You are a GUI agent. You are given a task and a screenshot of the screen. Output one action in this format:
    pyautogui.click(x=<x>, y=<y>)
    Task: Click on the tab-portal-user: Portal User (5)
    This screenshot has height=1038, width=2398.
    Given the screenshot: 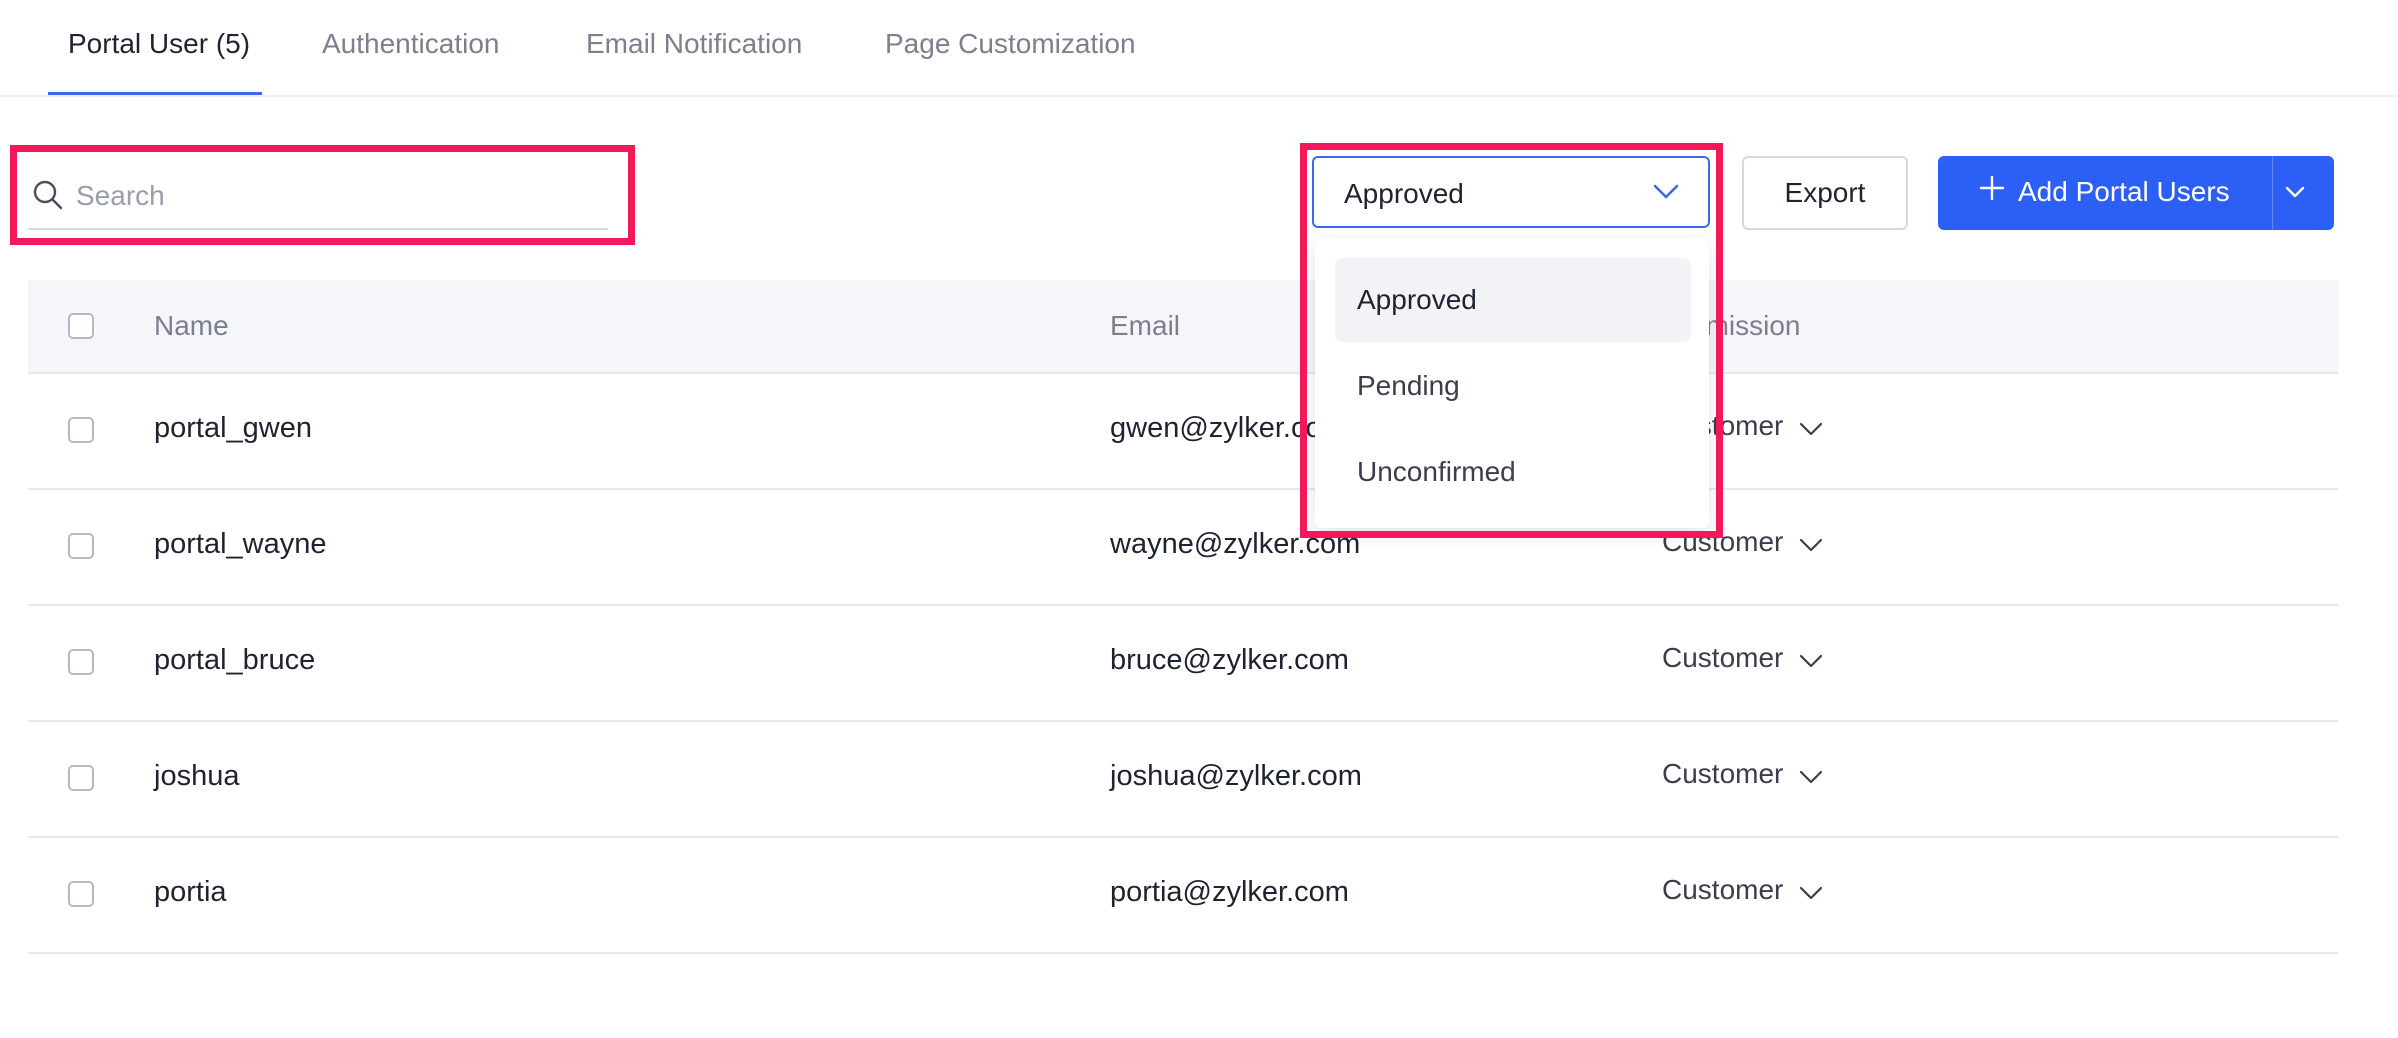 What is the action you would take?
    pyautogui.click(x=159, y=44)
    